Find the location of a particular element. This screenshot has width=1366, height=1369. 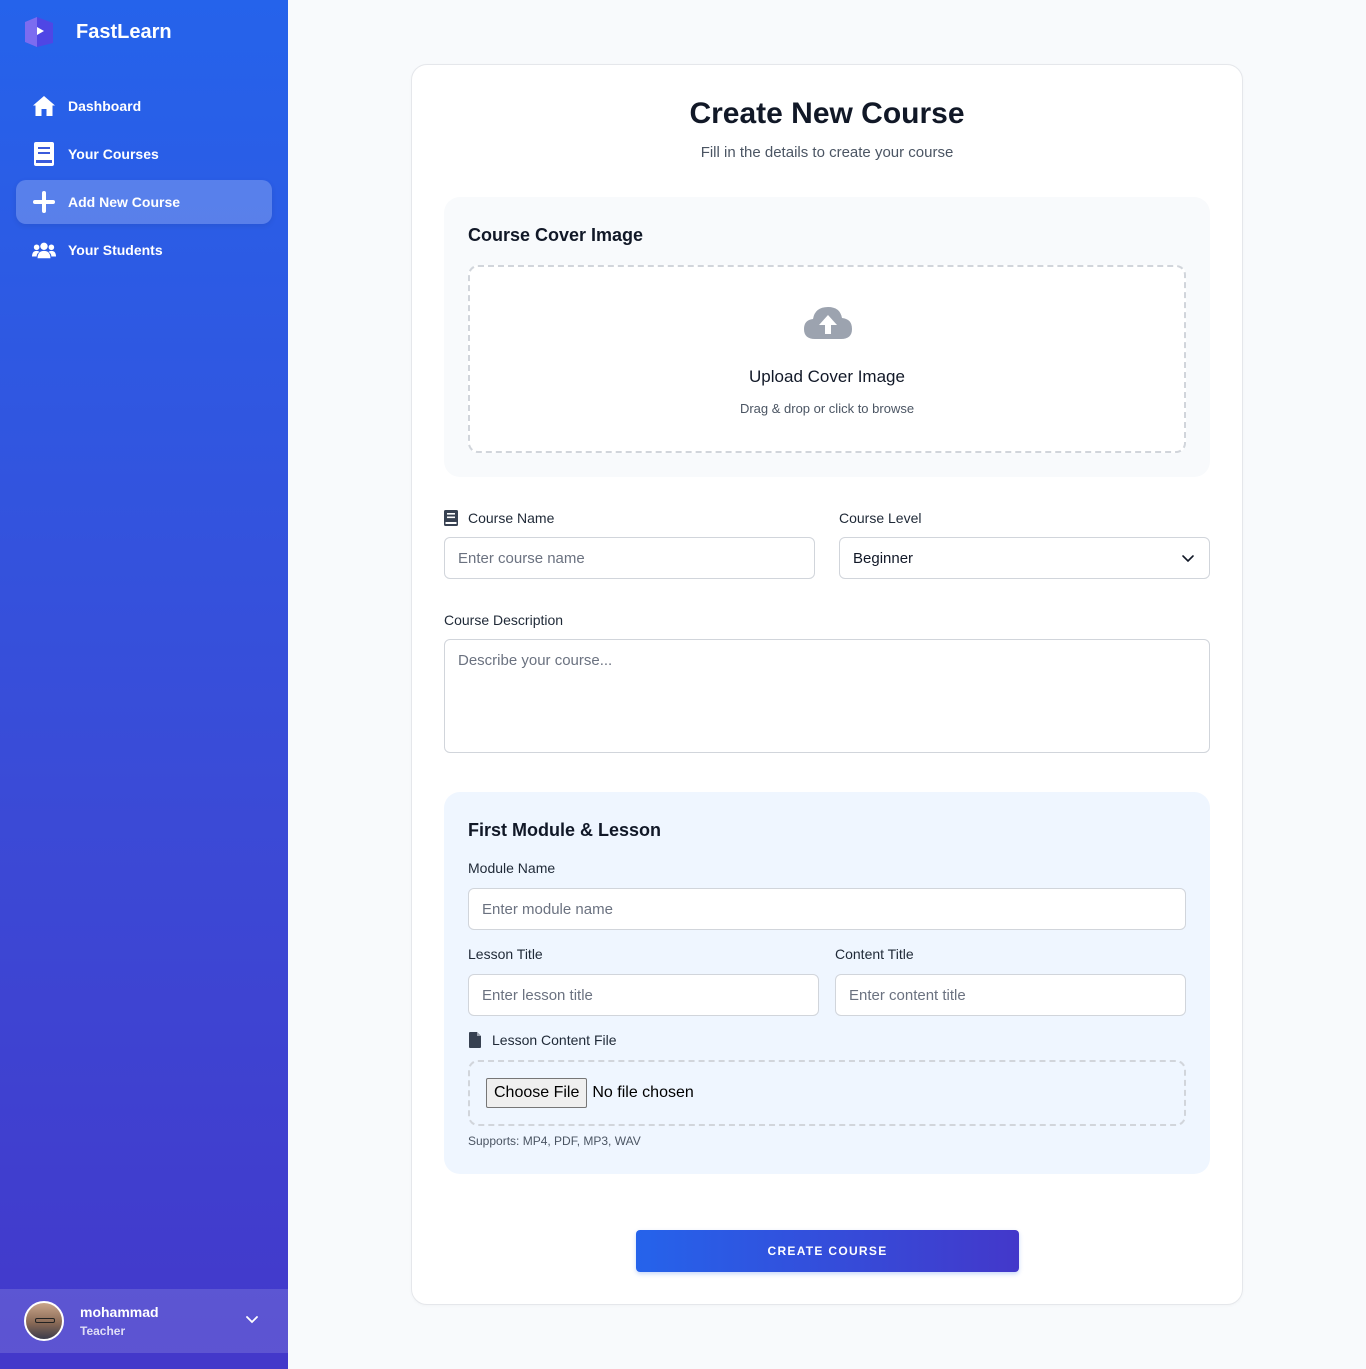

module-name-label: Module Name is located at coordinates (512, 868).